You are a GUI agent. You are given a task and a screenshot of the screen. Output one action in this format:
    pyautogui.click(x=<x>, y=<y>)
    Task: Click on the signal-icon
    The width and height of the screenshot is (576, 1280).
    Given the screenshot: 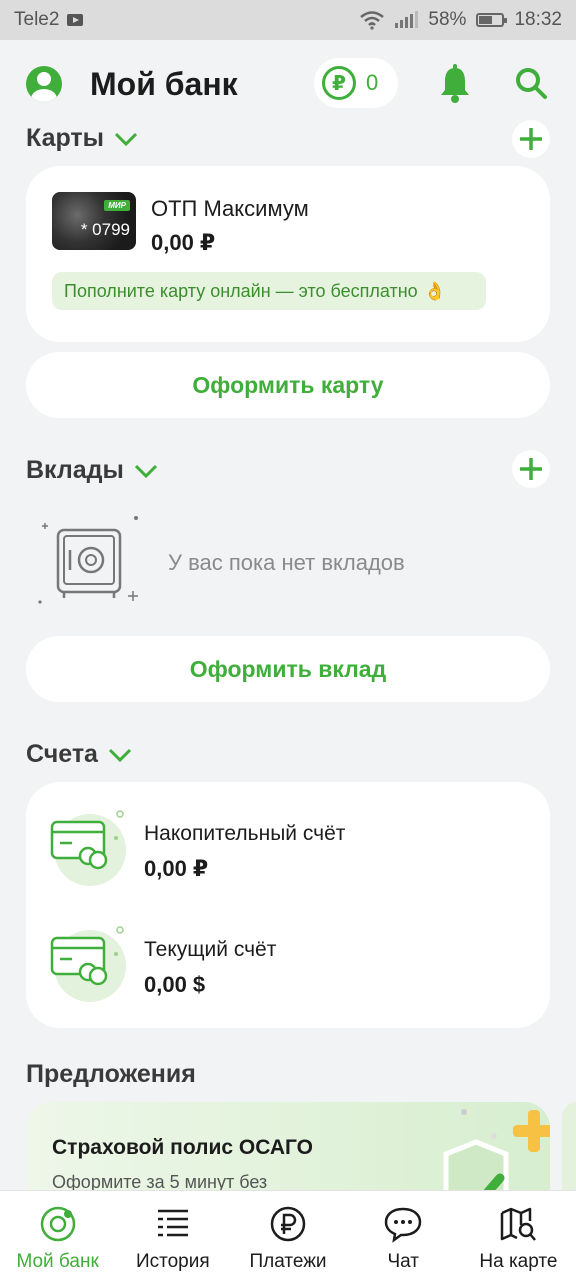 What is the action you would take?
    pyautogui.click(x=407, y=19)
    